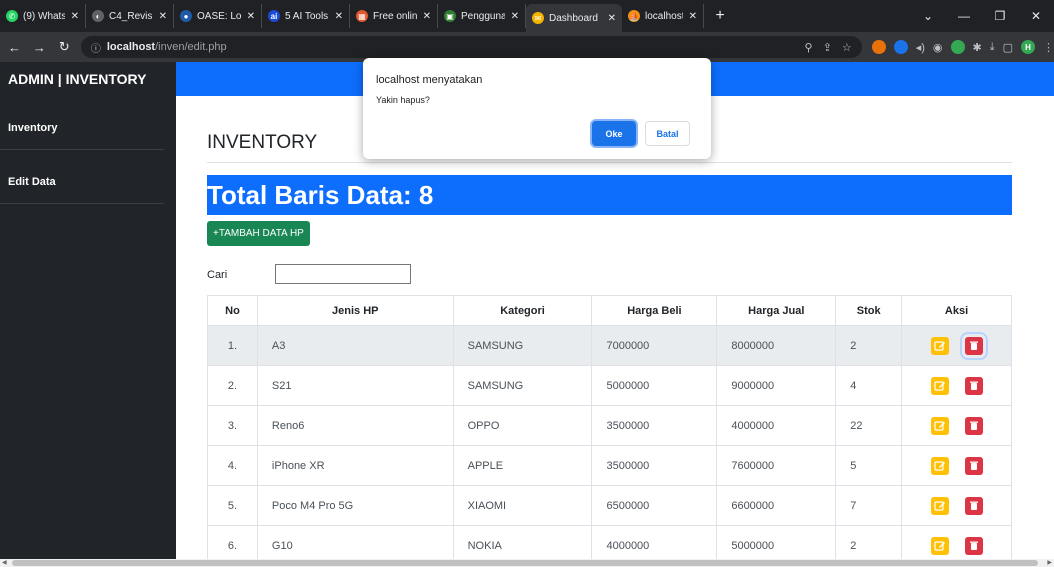  What do you see at coordinates (1036, 16) in the screenshot?
I see `close-window-icon: ✕` at bounding box center [1036, 16].